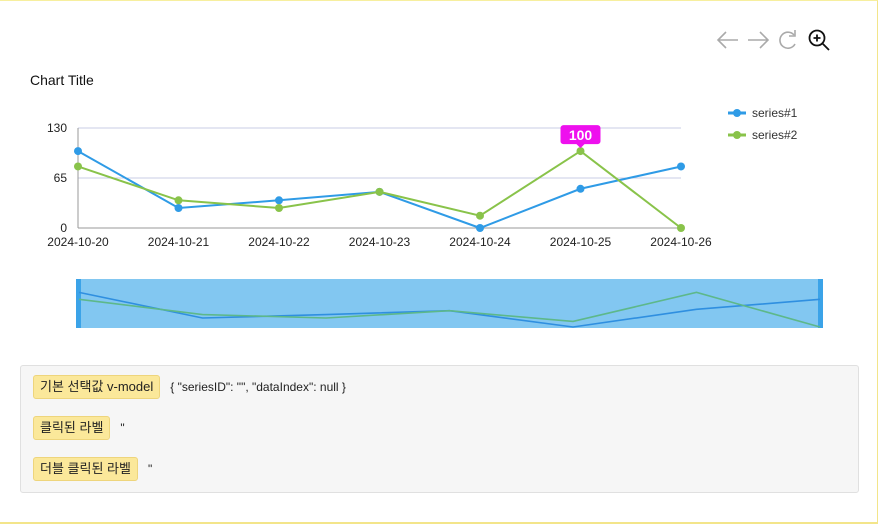 Image resolution: width=878 pixels, height=524 pixels. I want to click on dblclicked-label: 더블 클릭된 라벨, so click(85, 469).